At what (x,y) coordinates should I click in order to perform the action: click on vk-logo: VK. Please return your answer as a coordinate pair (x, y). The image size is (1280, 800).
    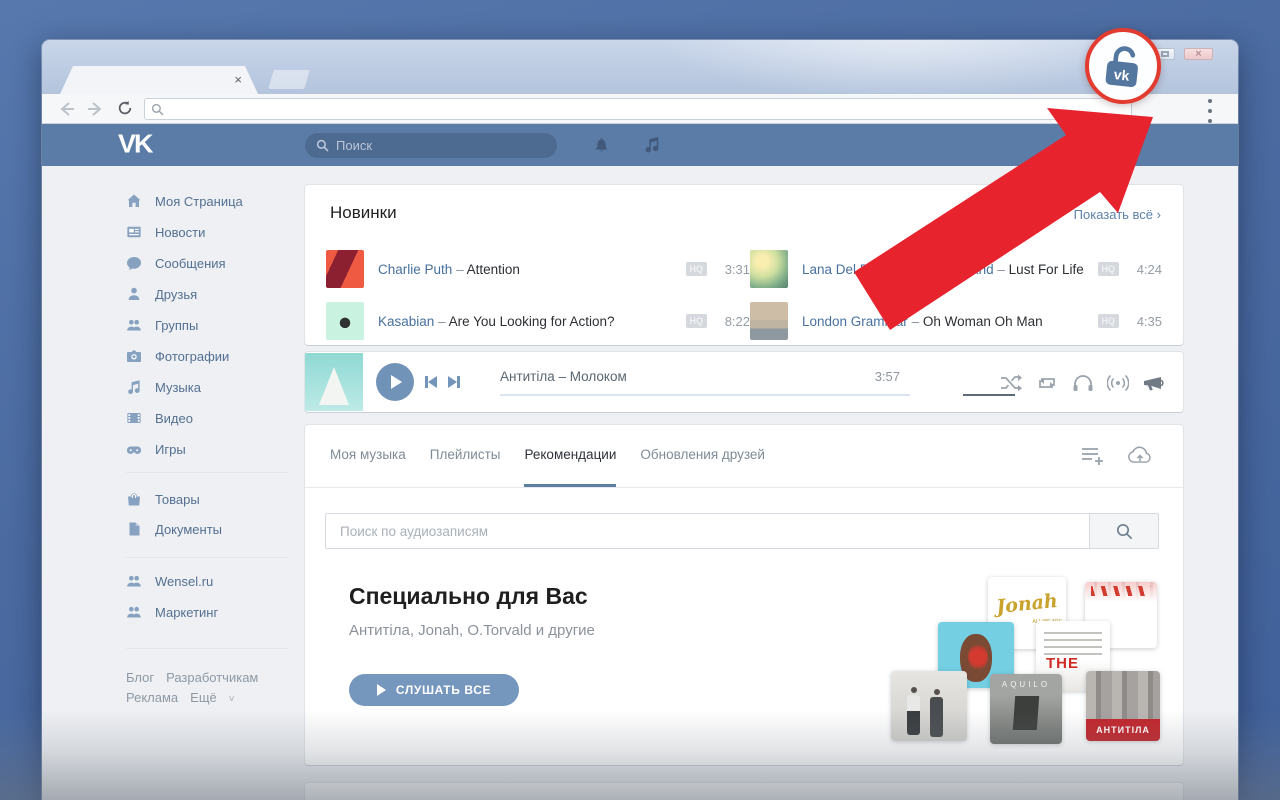
    Looking at the image, I should click on (135, 145).